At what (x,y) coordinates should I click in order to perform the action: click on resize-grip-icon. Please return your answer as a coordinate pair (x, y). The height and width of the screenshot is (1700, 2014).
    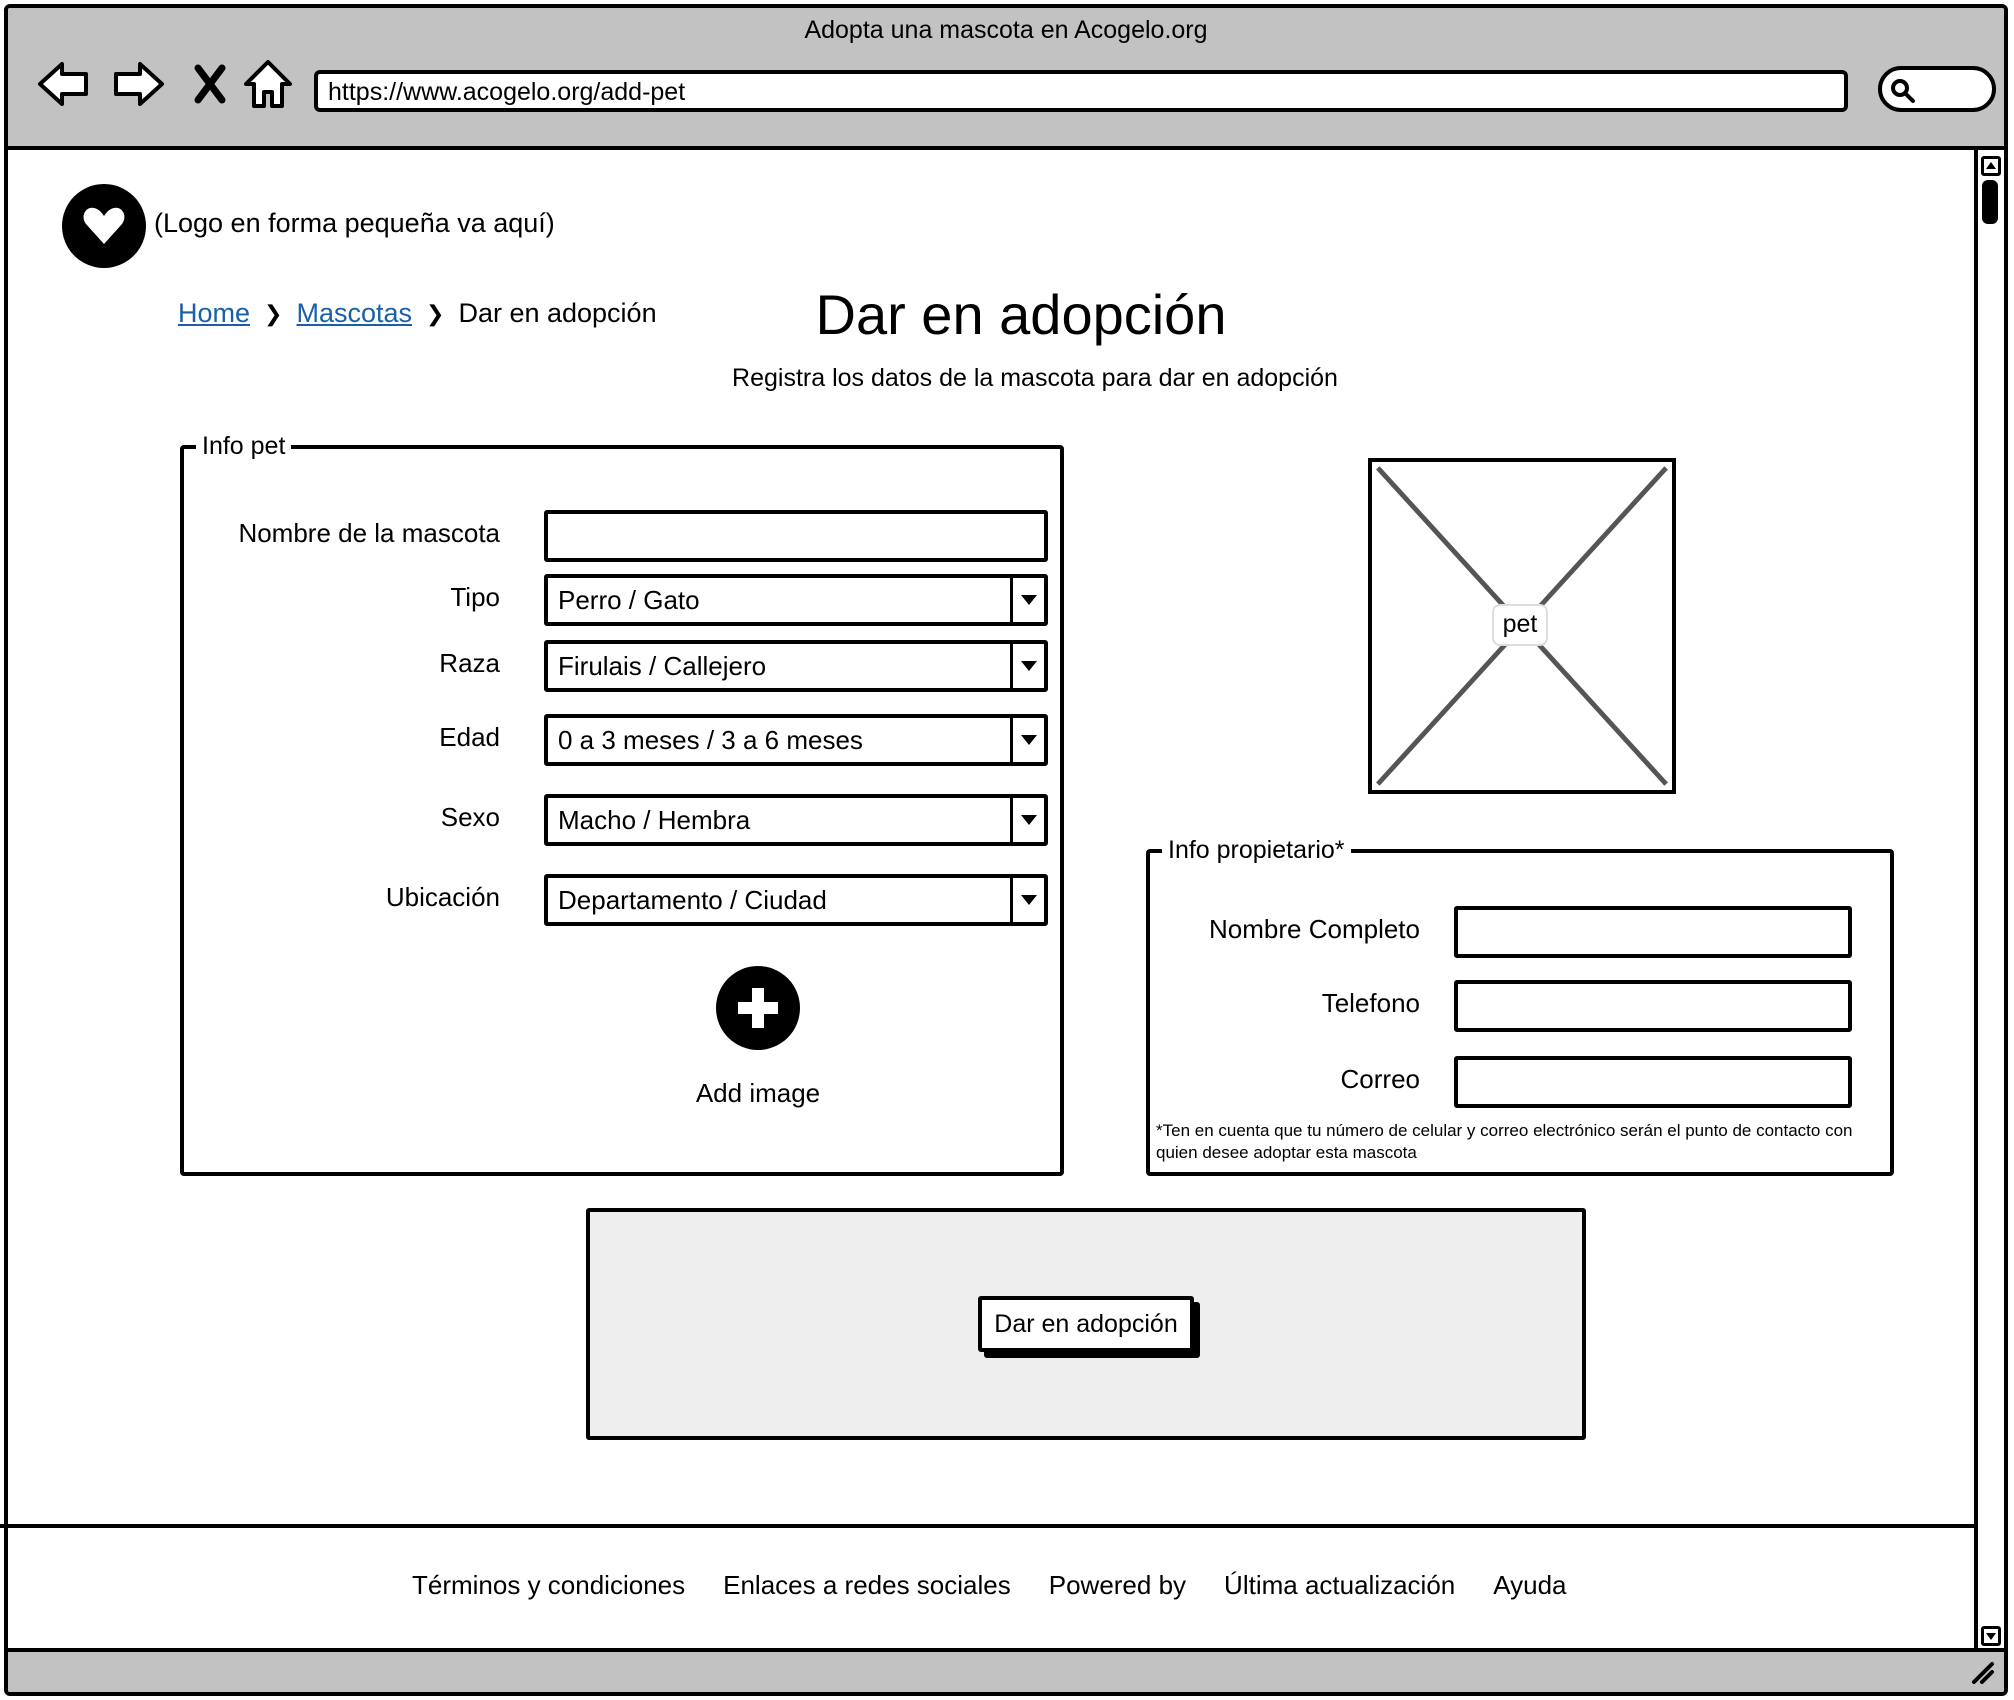
    Looking at the image, I should click on (1981, 1671).